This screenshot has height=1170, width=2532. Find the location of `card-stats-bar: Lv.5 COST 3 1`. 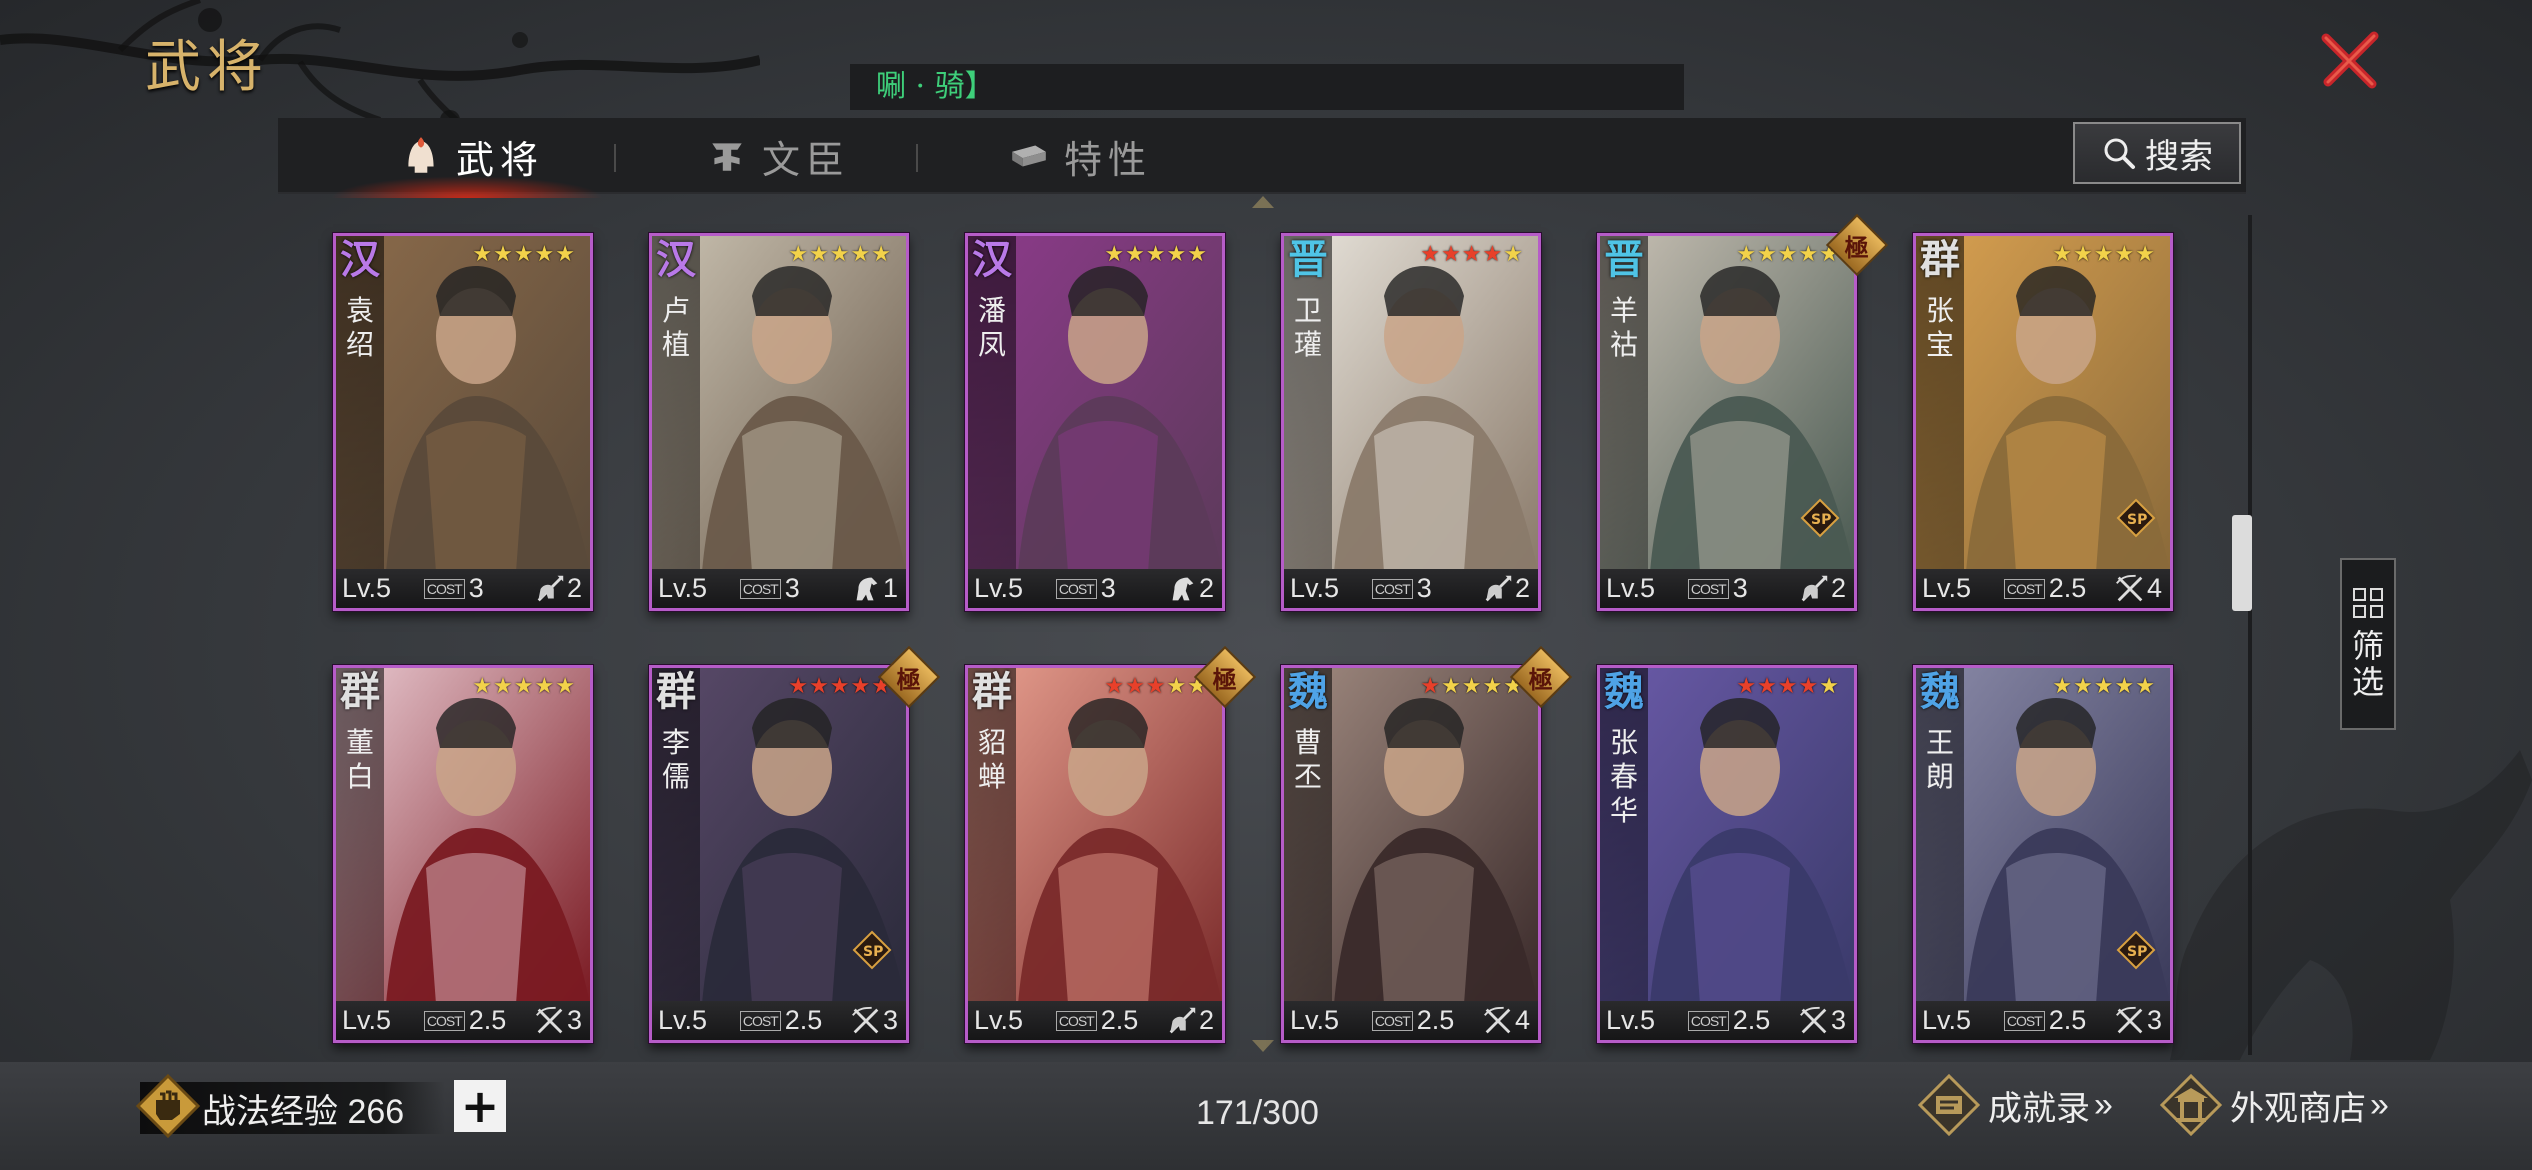

card-stats-bar: Lv.5 COST 3 1 is located at coordinates (779, 588).